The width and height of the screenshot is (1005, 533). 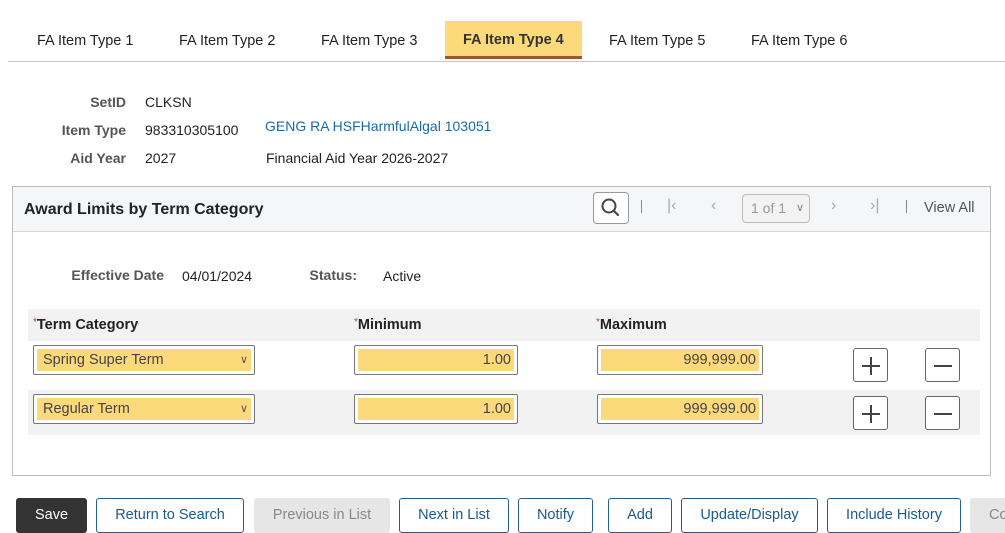 I want to click on grid-column-headers: *Term Category *Minimum *Maximum, so click(x=504, y=325).